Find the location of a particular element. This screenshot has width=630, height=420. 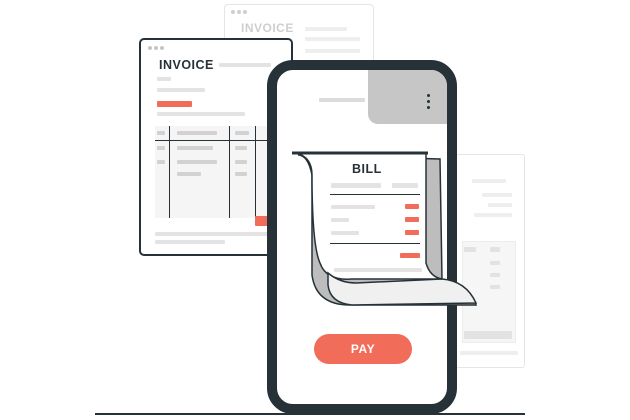

invoice-title: INVOICE is located at coordinates (186, 65).